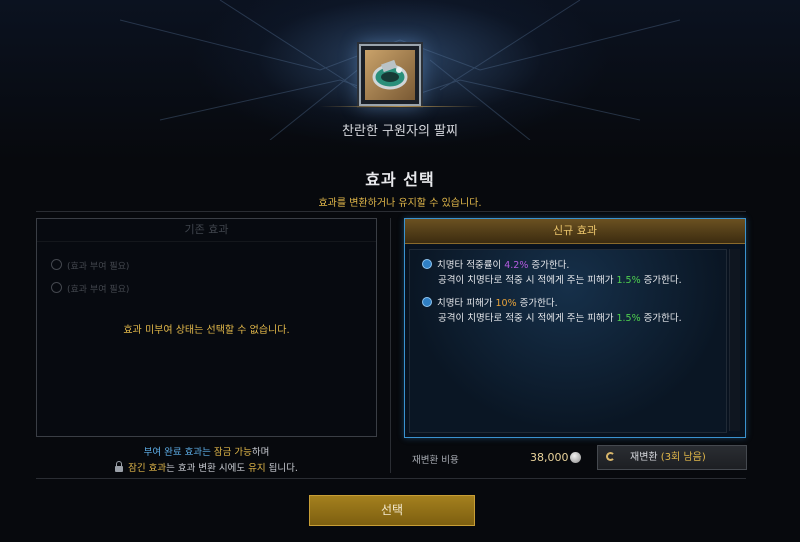  I want to click on new-effects-title: 신규 효과, so click(575, 231).